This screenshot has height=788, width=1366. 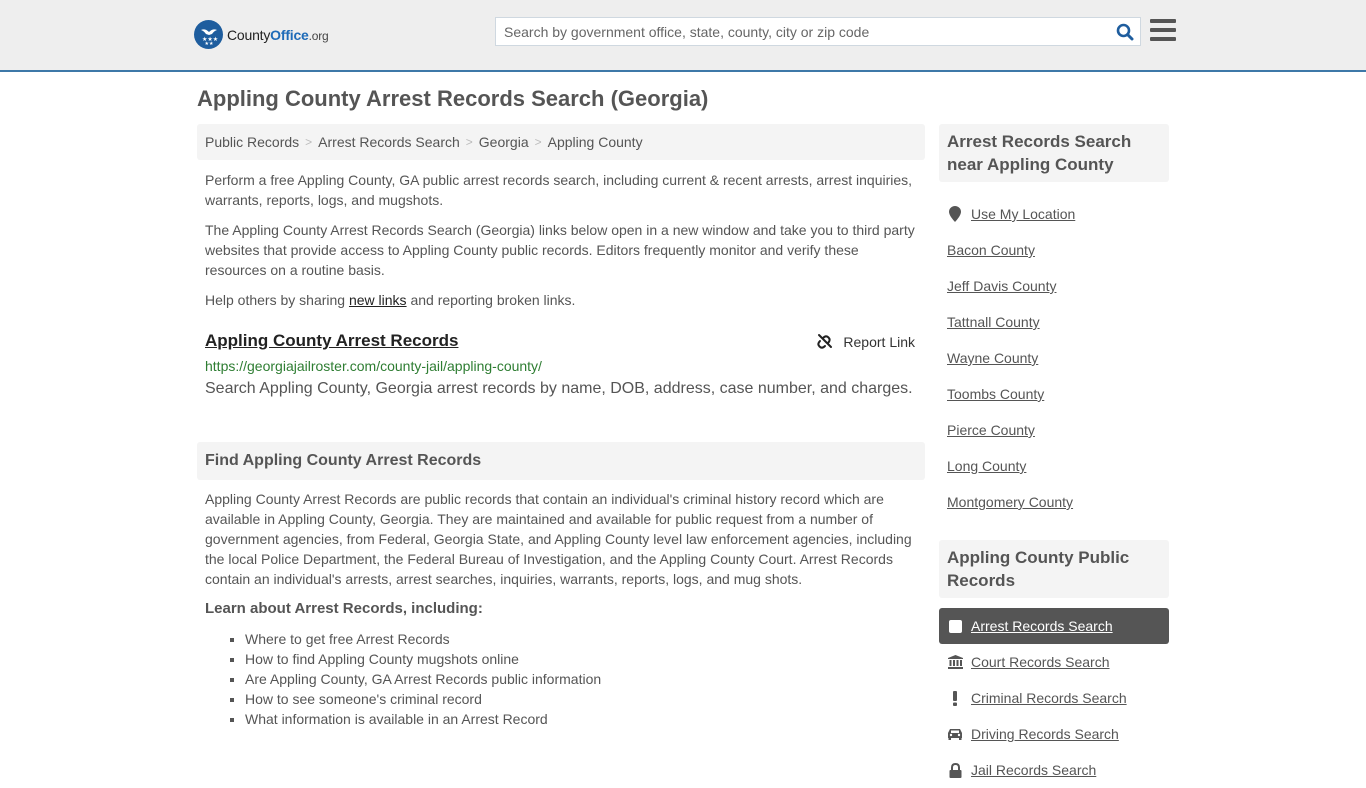 What do you see at coordinates (344, 608) in the screenshot?
I see `learn-about-heading: Learn about Arrest Records, including:` at bounding box center [344, 608].